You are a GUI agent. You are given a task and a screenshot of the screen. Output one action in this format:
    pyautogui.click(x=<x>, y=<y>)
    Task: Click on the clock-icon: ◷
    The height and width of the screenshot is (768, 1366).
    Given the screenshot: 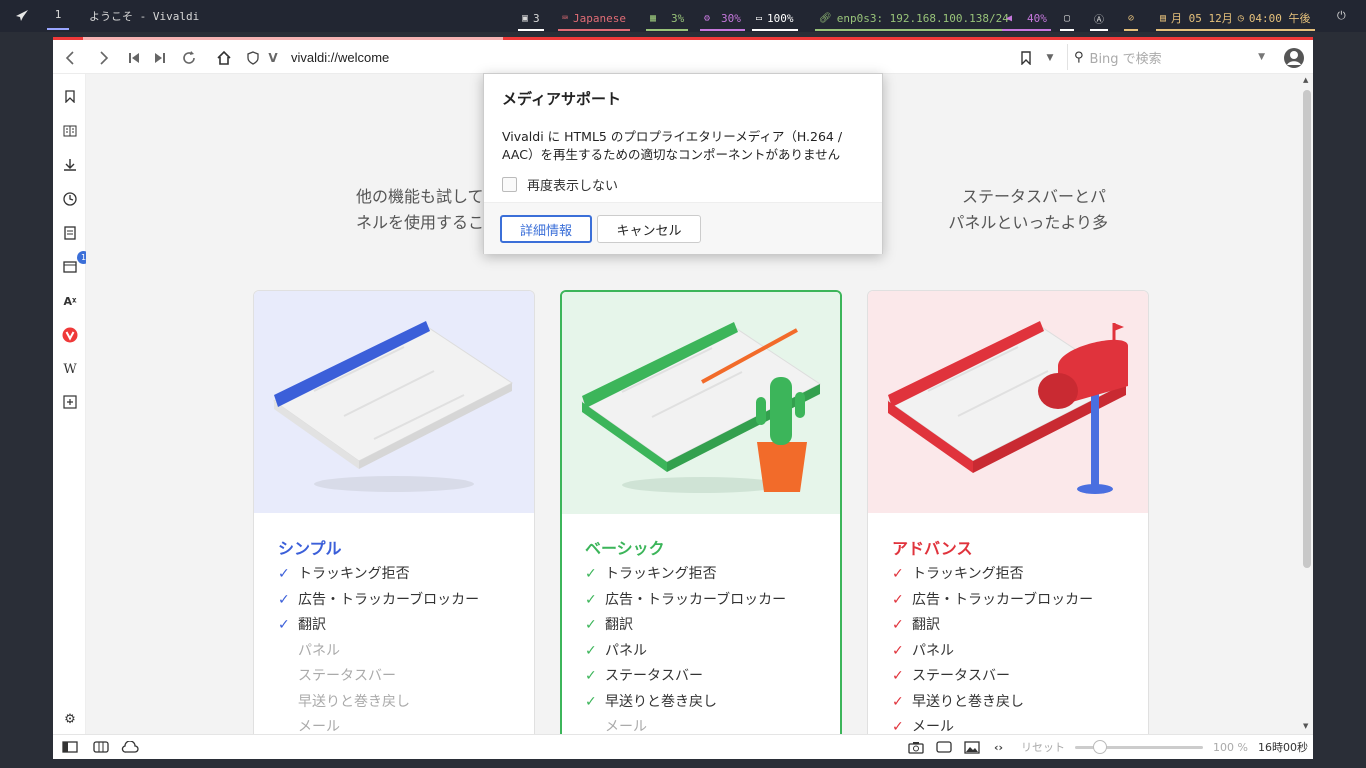 What is the action you would take?
    pyautogui.click(x=1240, y=18)
    